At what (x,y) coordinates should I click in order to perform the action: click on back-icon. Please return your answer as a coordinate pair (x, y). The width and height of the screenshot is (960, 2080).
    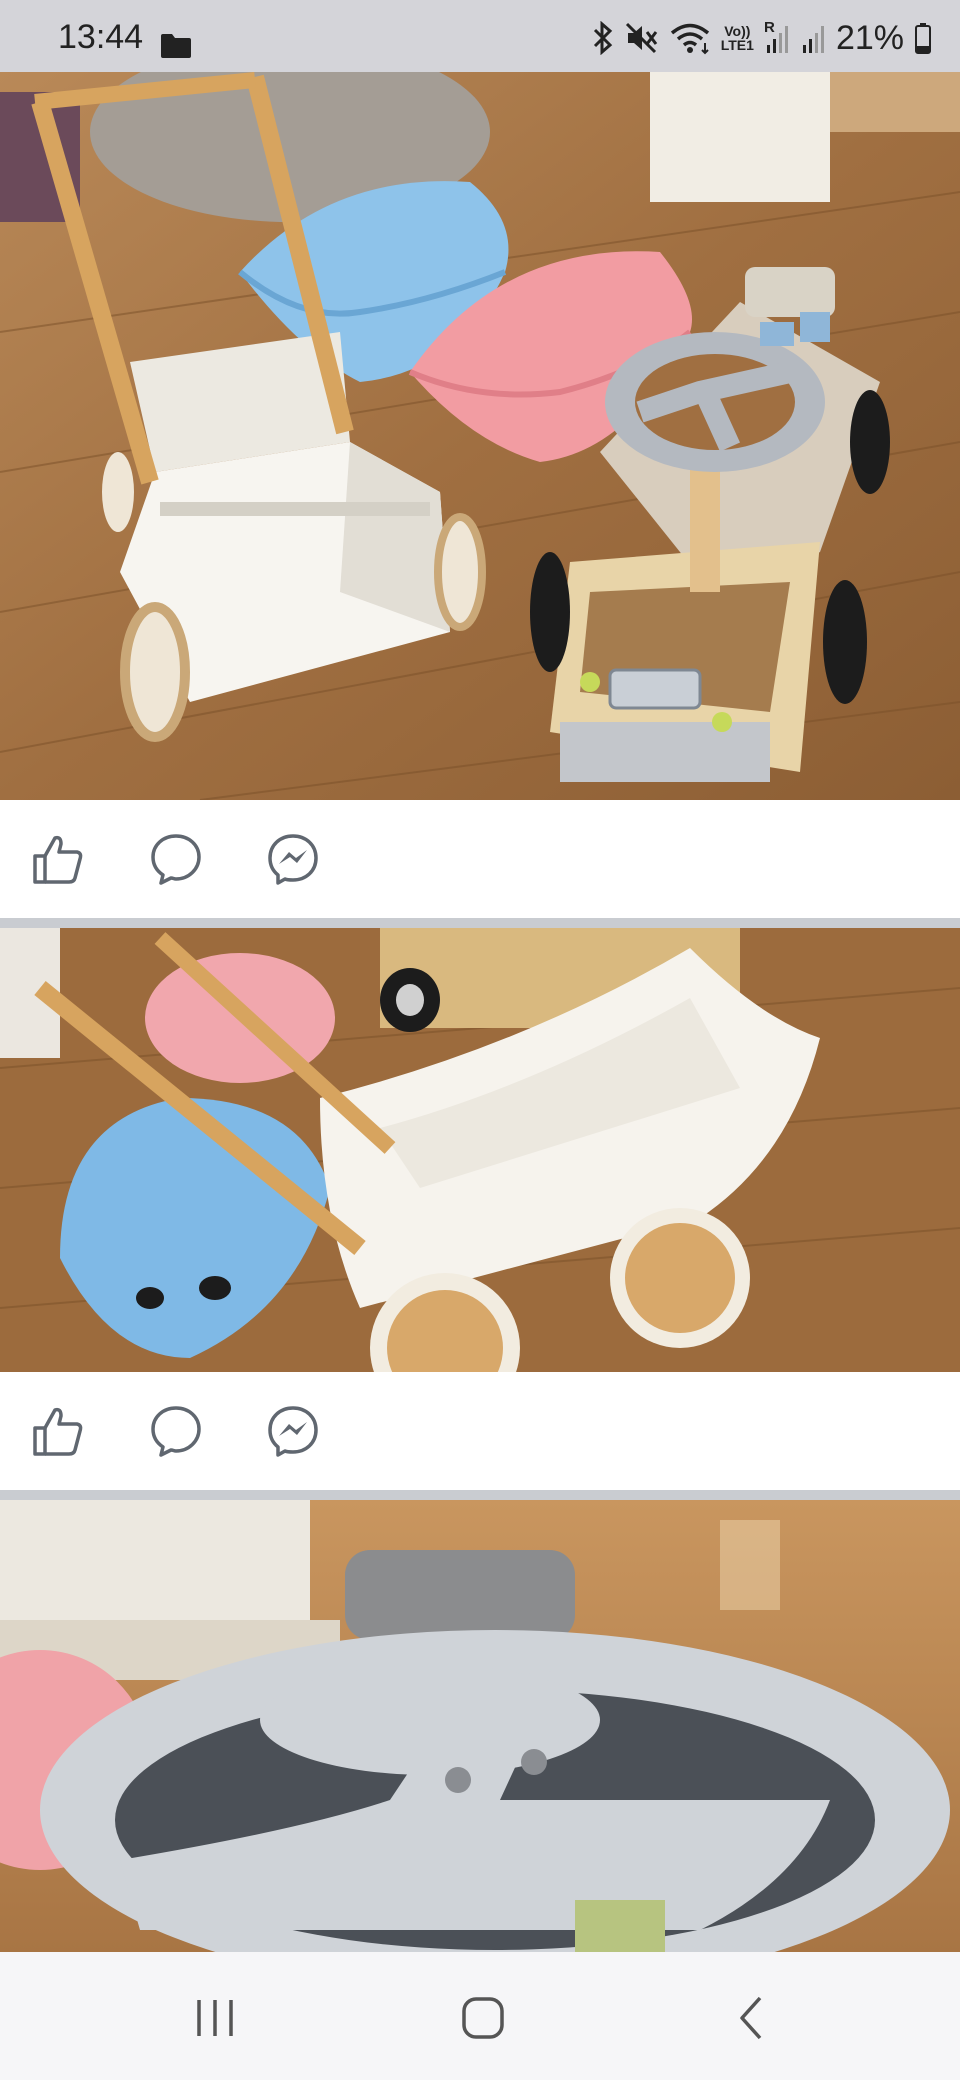
    Looking at the image, I should click on (751, 2018).